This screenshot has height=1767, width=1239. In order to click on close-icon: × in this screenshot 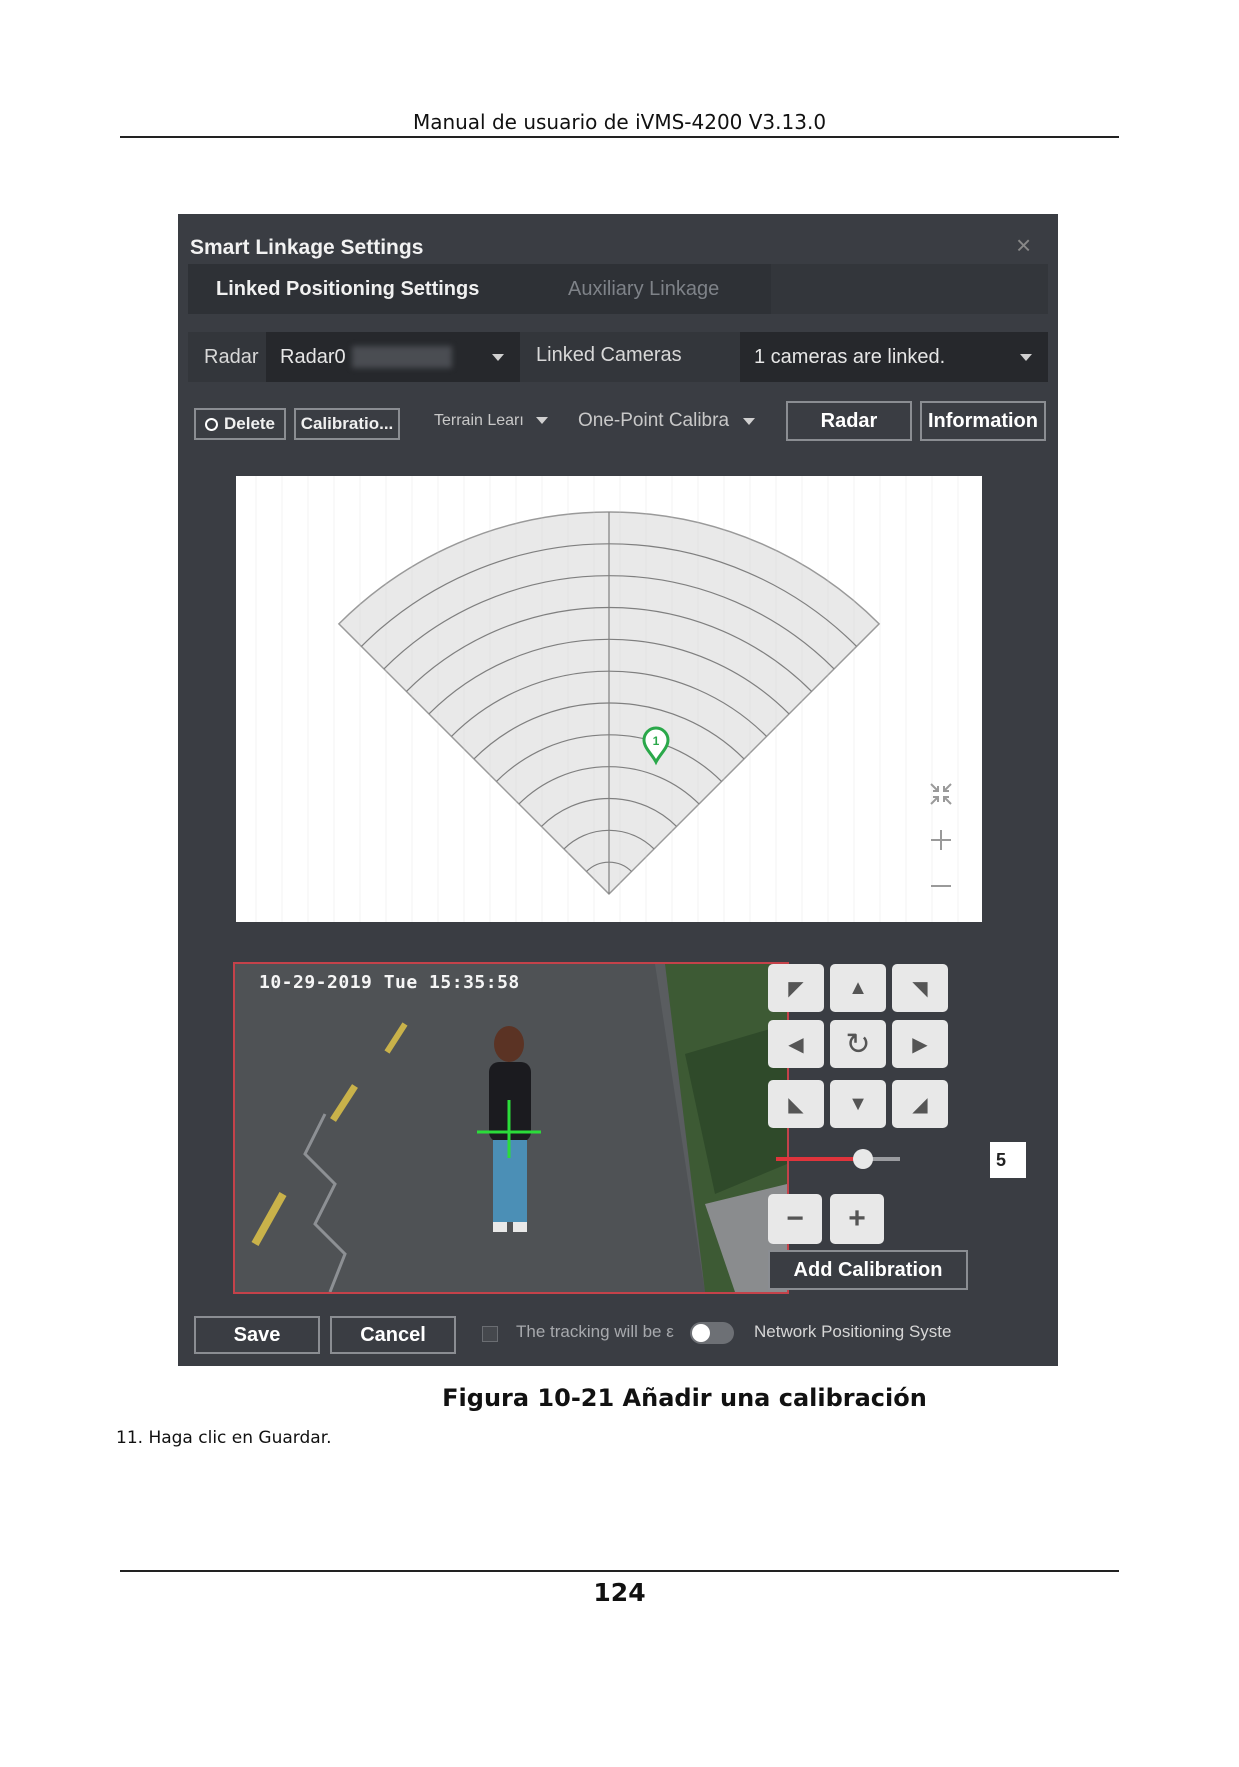, I will do `click(1023, 245)`.